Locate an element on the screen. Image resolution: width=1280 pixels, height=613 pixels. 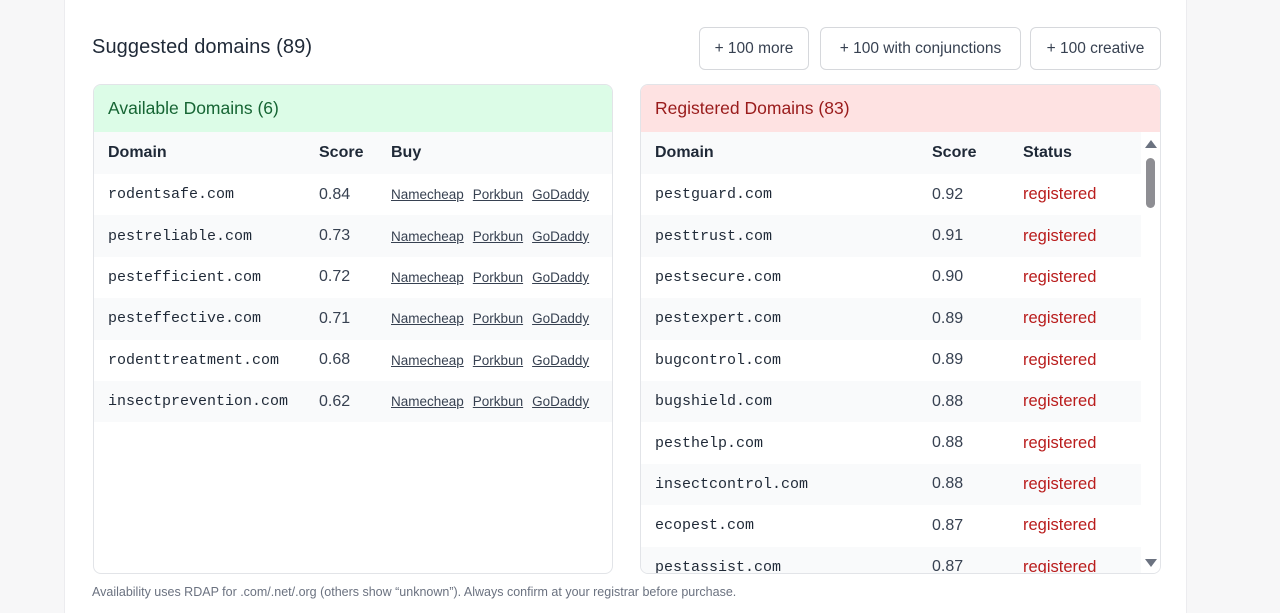
registered-domains-heading: Registered Domains (83) is located at coordinates (900, 108).